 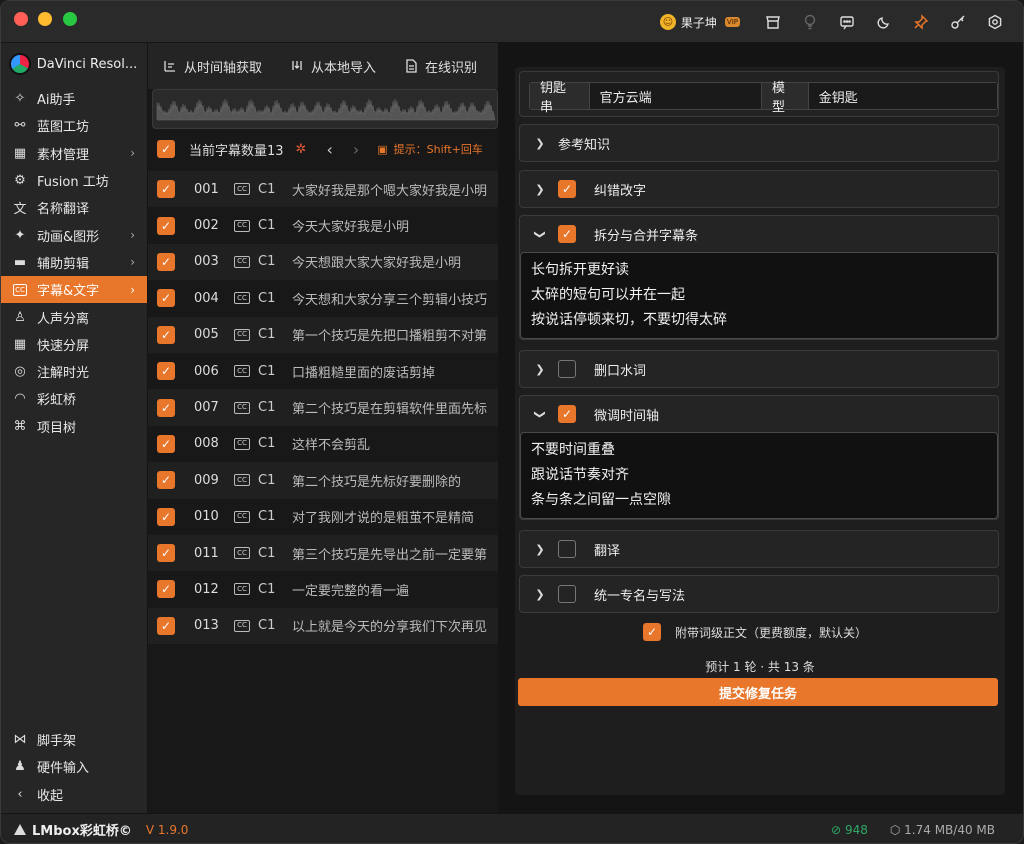 What do you see at coordinates (389, 334) in the screenshot?
I see `row-text: 第一个技巧是先把口播粗剪不对第` at bounding box center [389, 334].